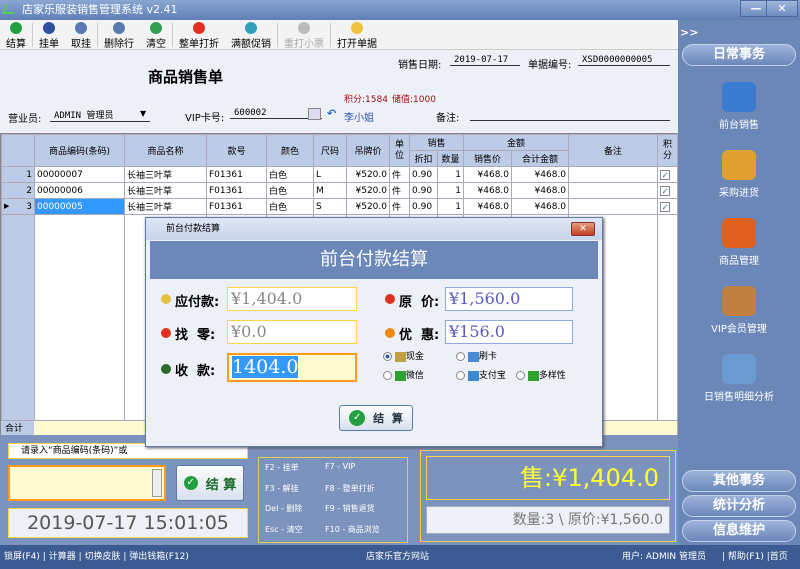  What do you see at coordinates (331, 113) in the screenshot?
I see `undo-icon: ↶` at bounding box center [331, 113].